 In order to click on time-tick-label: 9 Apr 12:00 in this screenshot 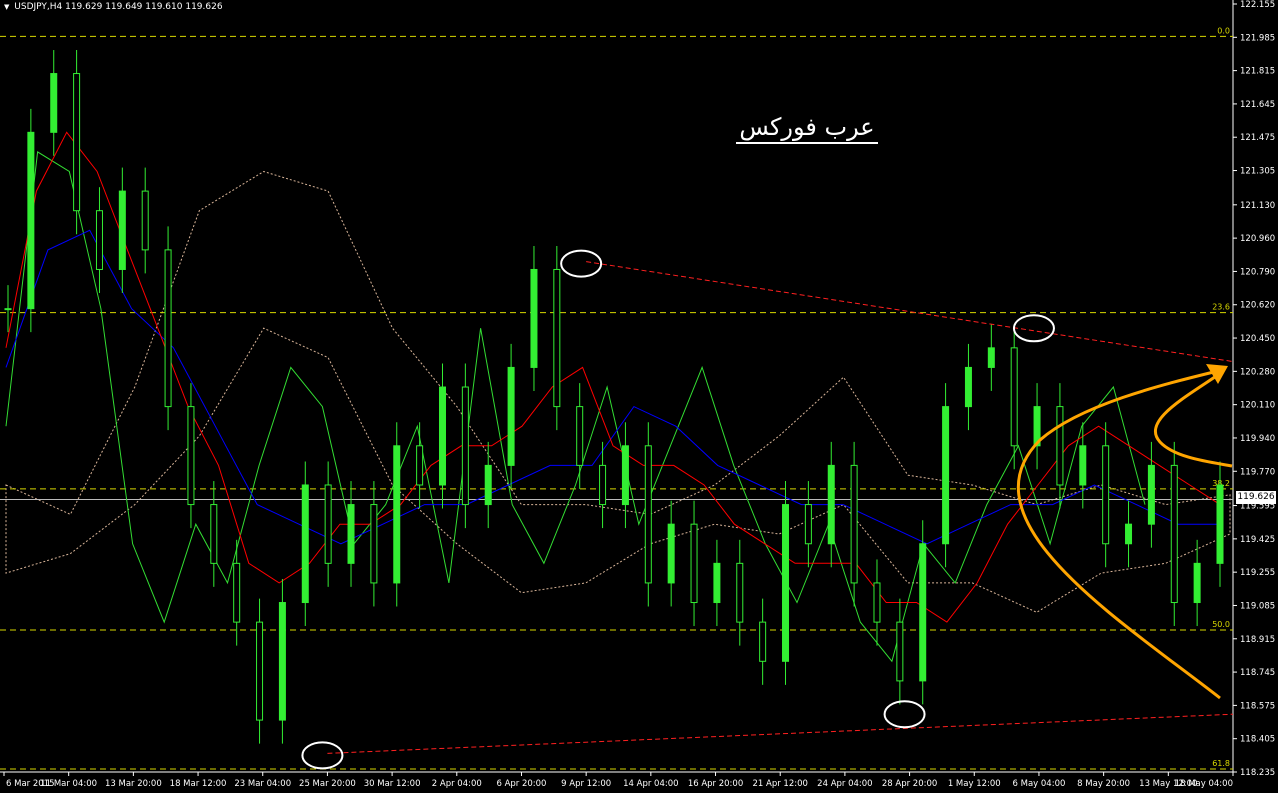, I will do `click(586, 784)`.